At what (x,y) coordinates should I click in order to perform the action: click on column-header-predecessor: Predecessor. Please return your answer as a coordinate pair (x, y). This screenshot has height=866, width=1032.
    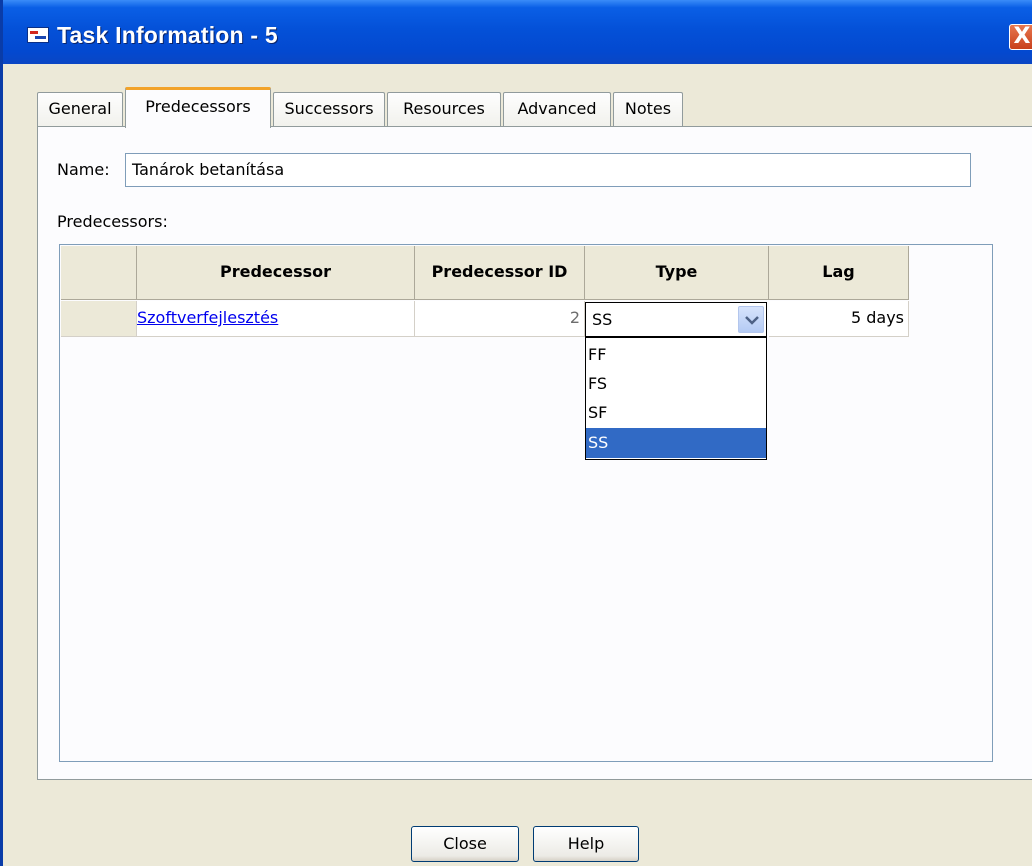
    Looking at the image, I should click on (276, 273).